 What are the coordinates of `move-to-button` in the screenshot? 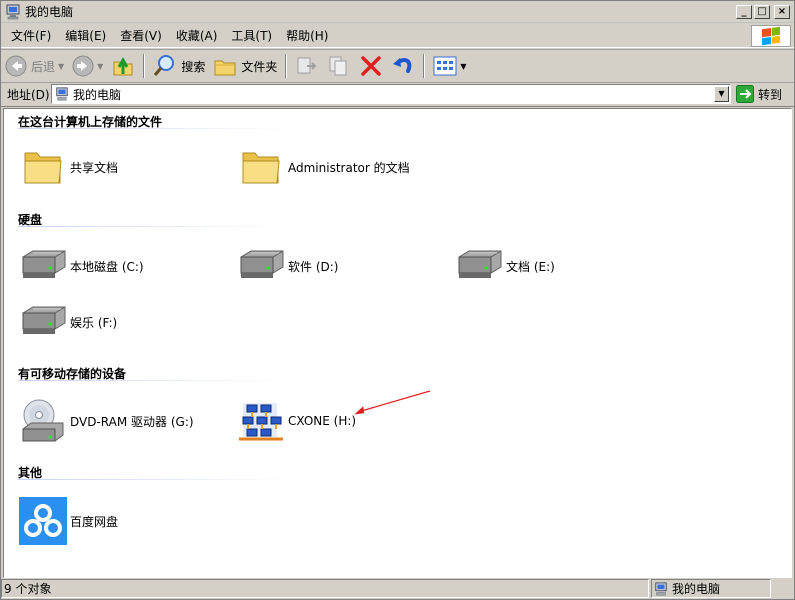 It's located at (307, 66).